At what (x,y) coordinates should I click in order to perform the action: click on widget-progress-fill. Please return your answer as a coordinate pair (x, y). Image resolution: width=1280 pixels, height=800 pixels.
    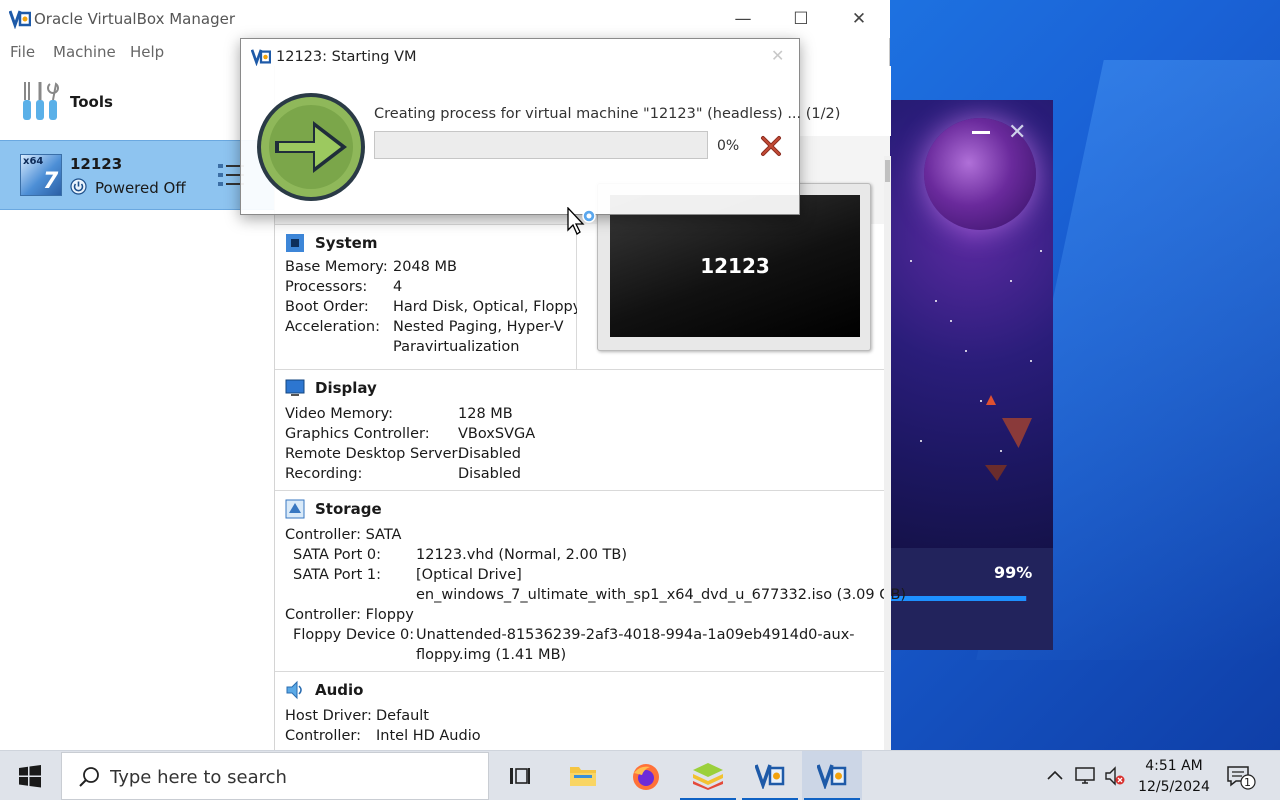
    Looking at the image, I should click on (958, 598).